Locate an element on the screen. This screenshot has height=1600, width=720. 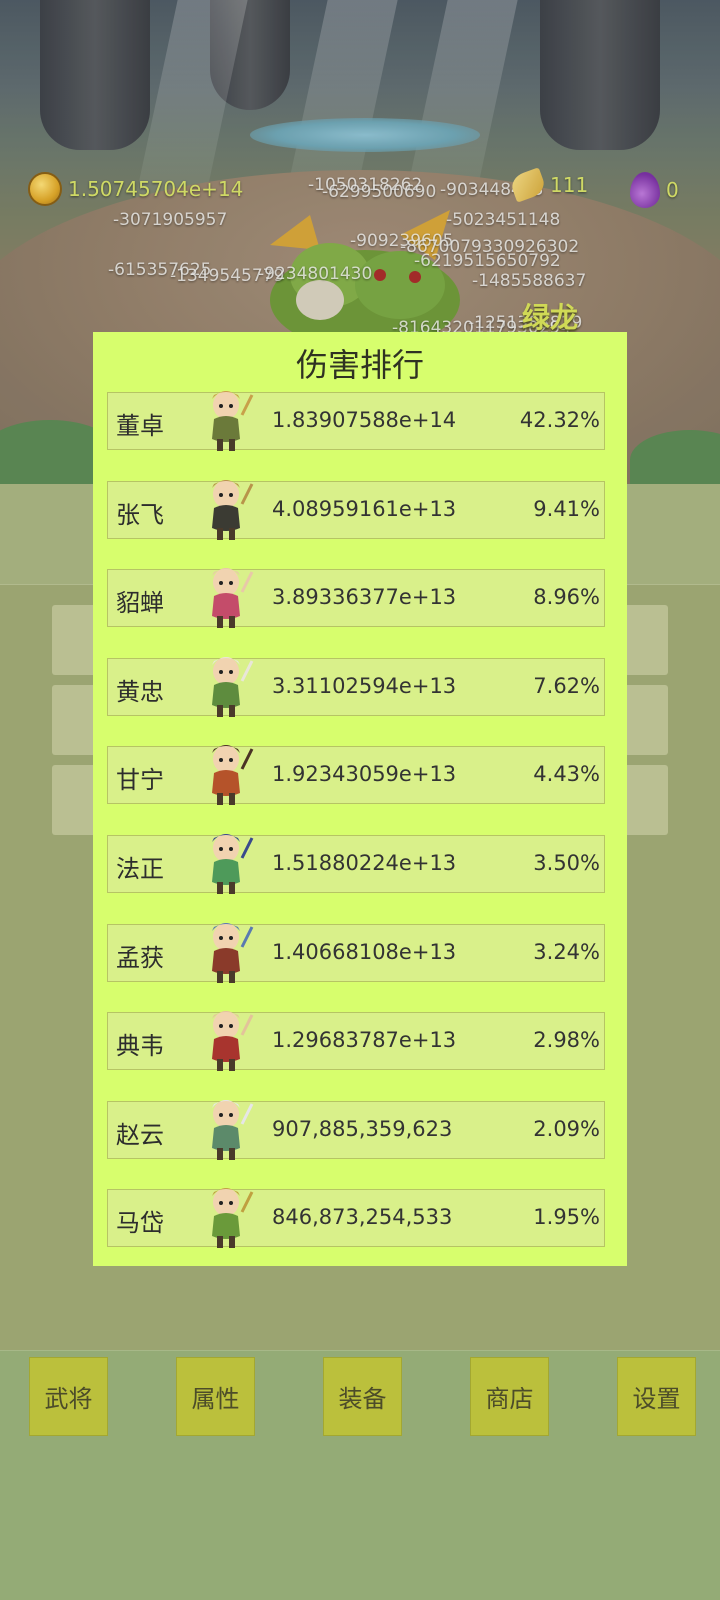
ranking-row: 董卓 1.83907588e+14 42.32% is located at coordinates (356, 421).